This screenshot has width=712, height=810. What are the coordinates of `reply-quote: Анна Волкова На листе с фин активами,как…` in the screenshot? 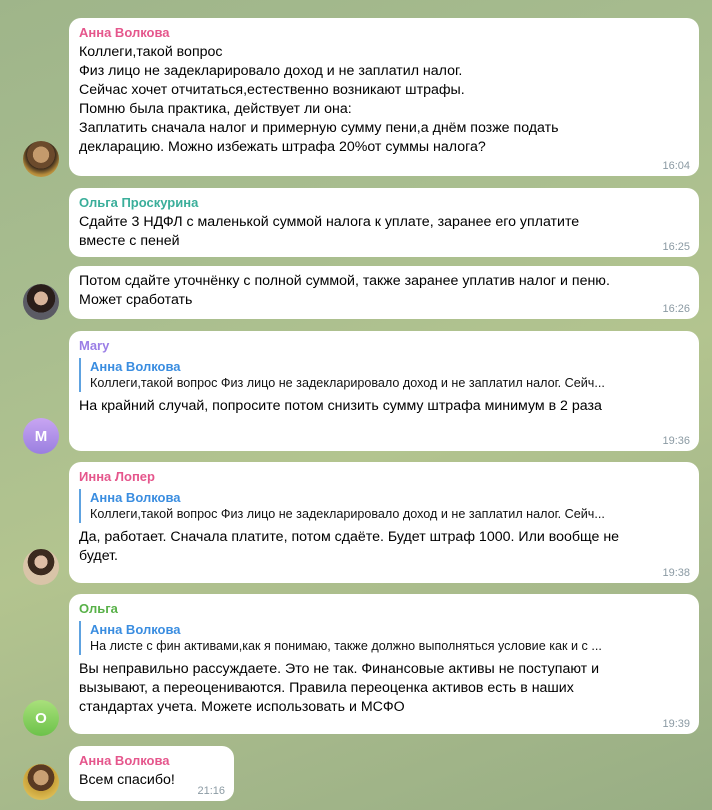 It's located at (384, 638).